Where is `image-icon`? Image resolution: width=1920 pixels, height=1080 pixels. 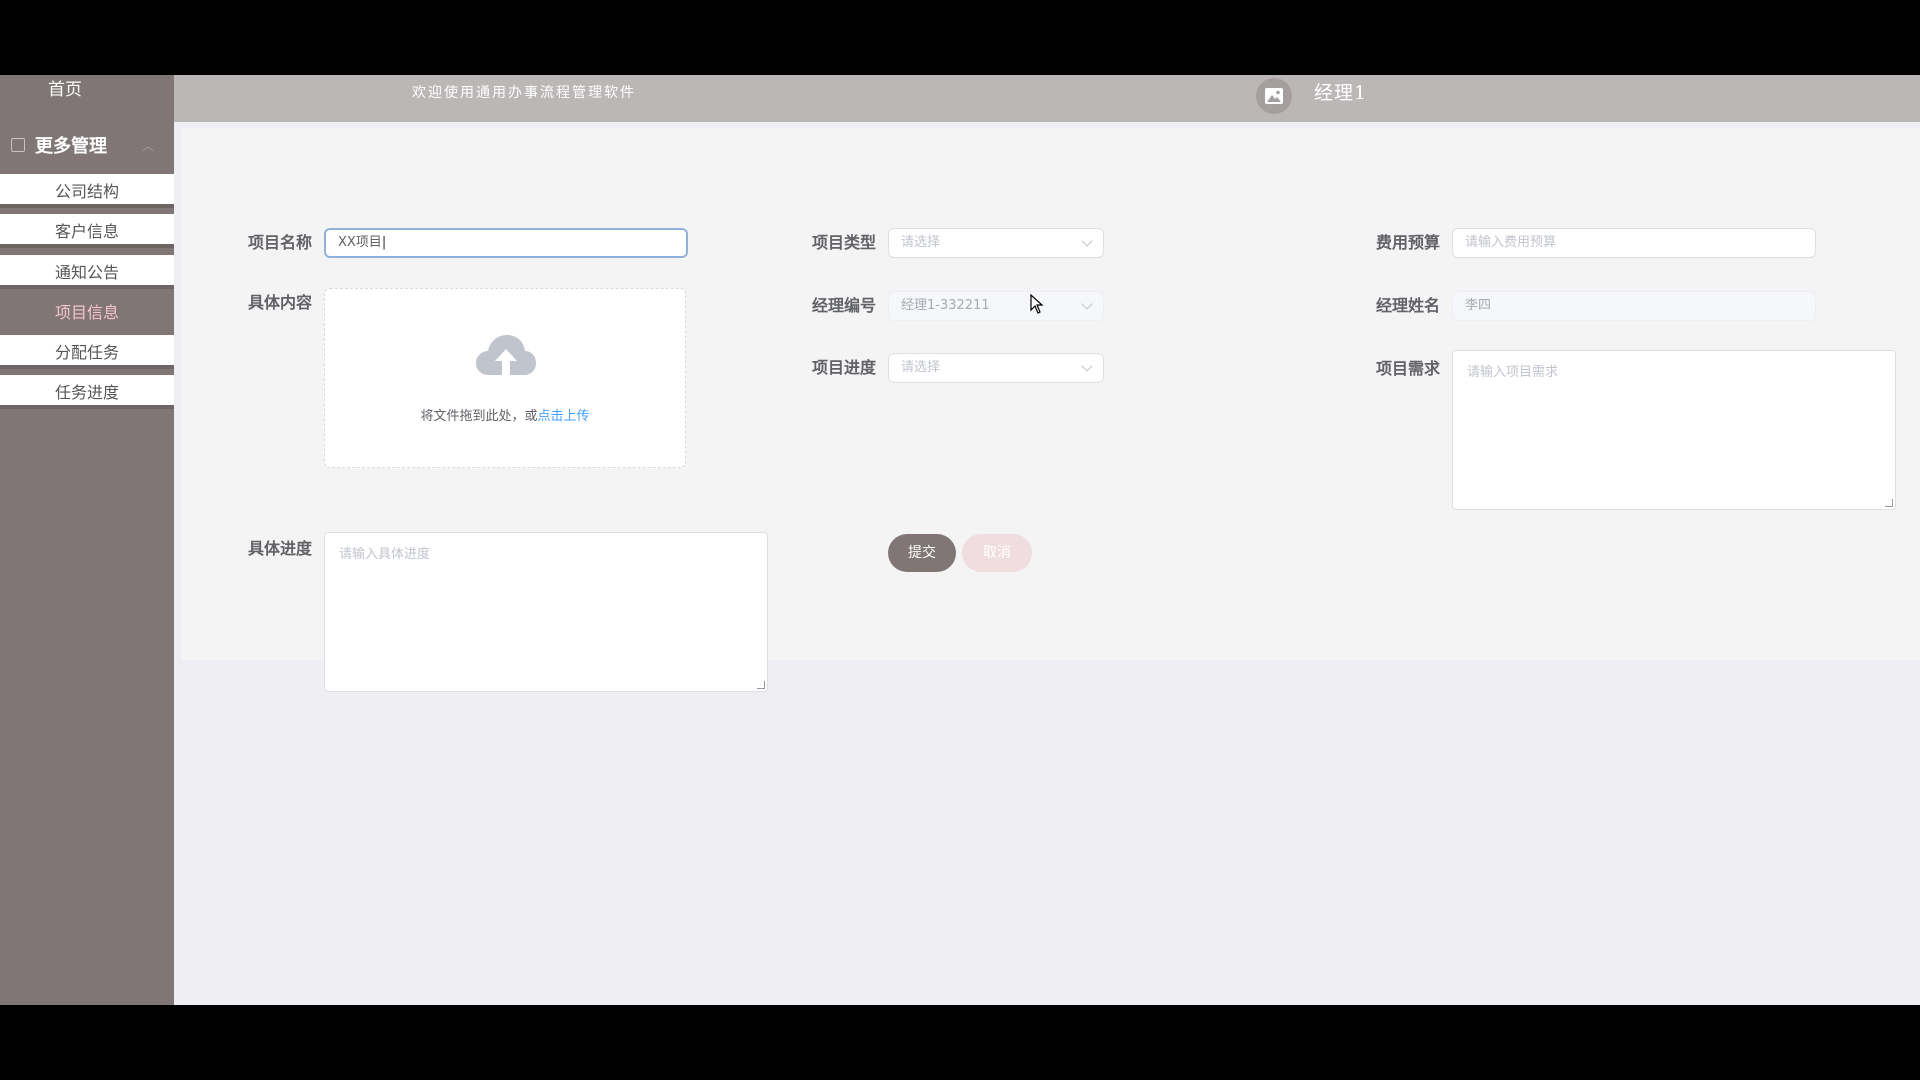
image-icon is located at coordinates (1274, 96).